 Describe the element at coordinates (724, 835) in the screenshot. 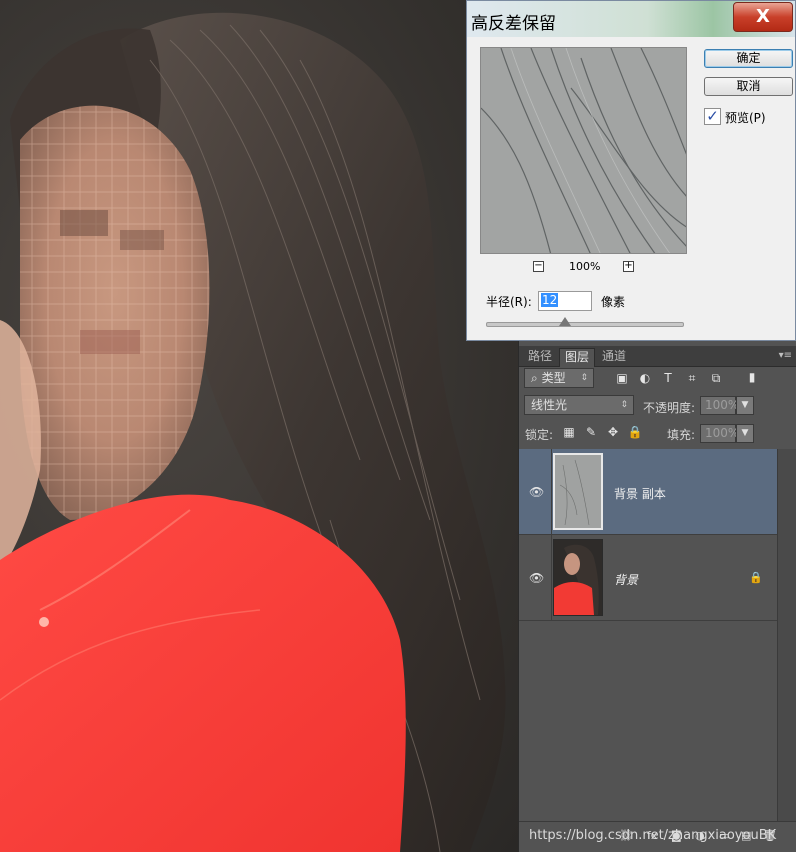

I see `new-group-icon: ▭` at that location.